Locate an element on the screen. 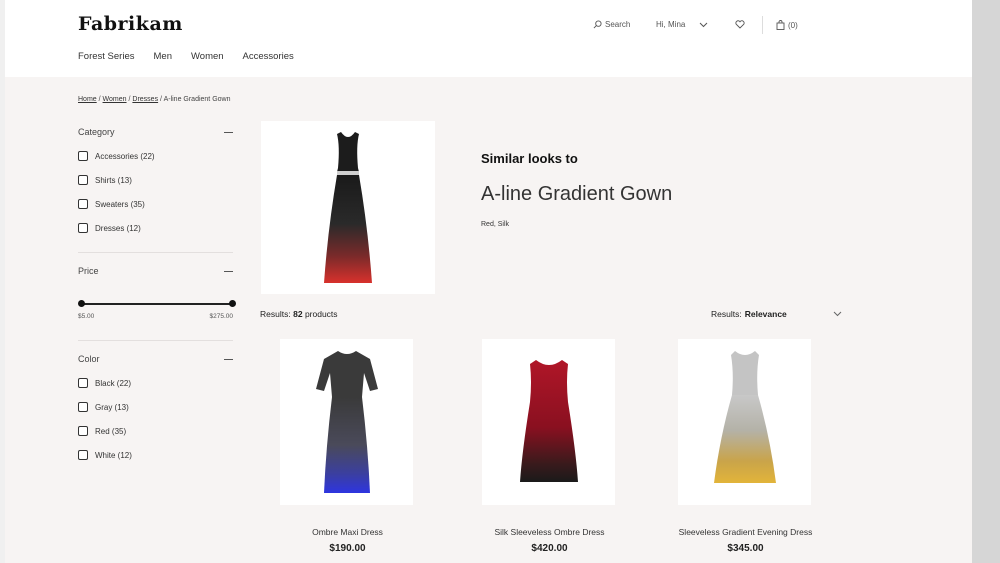  shopping-bag-icon is located at coordinates (780, 25).